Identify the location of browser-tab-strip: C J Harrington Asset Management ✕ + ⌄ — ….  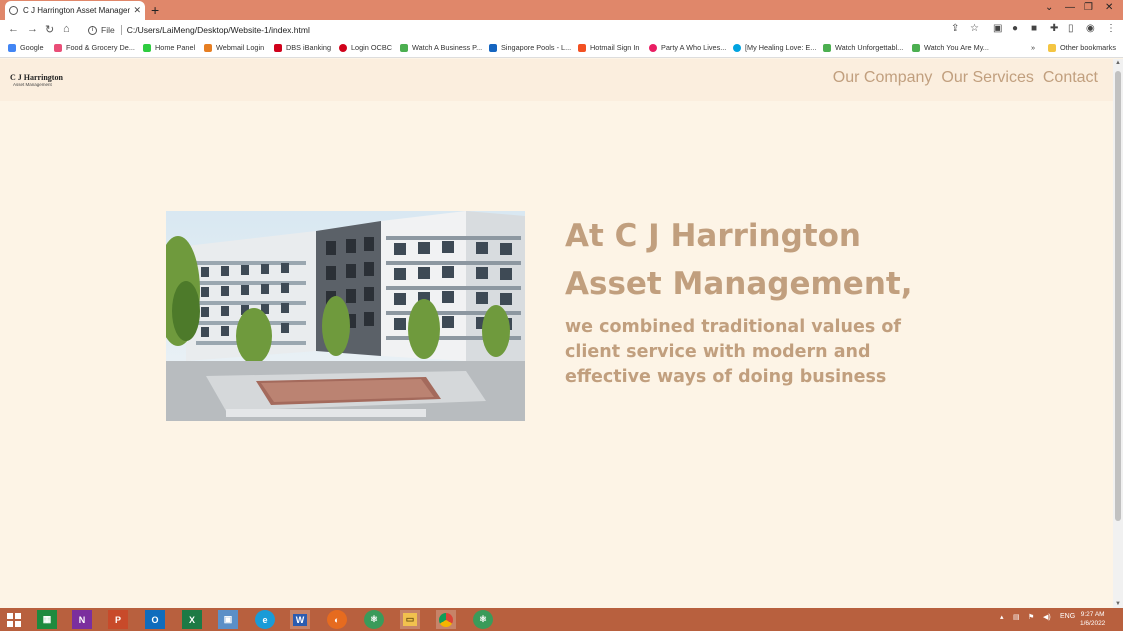
(561, 10).